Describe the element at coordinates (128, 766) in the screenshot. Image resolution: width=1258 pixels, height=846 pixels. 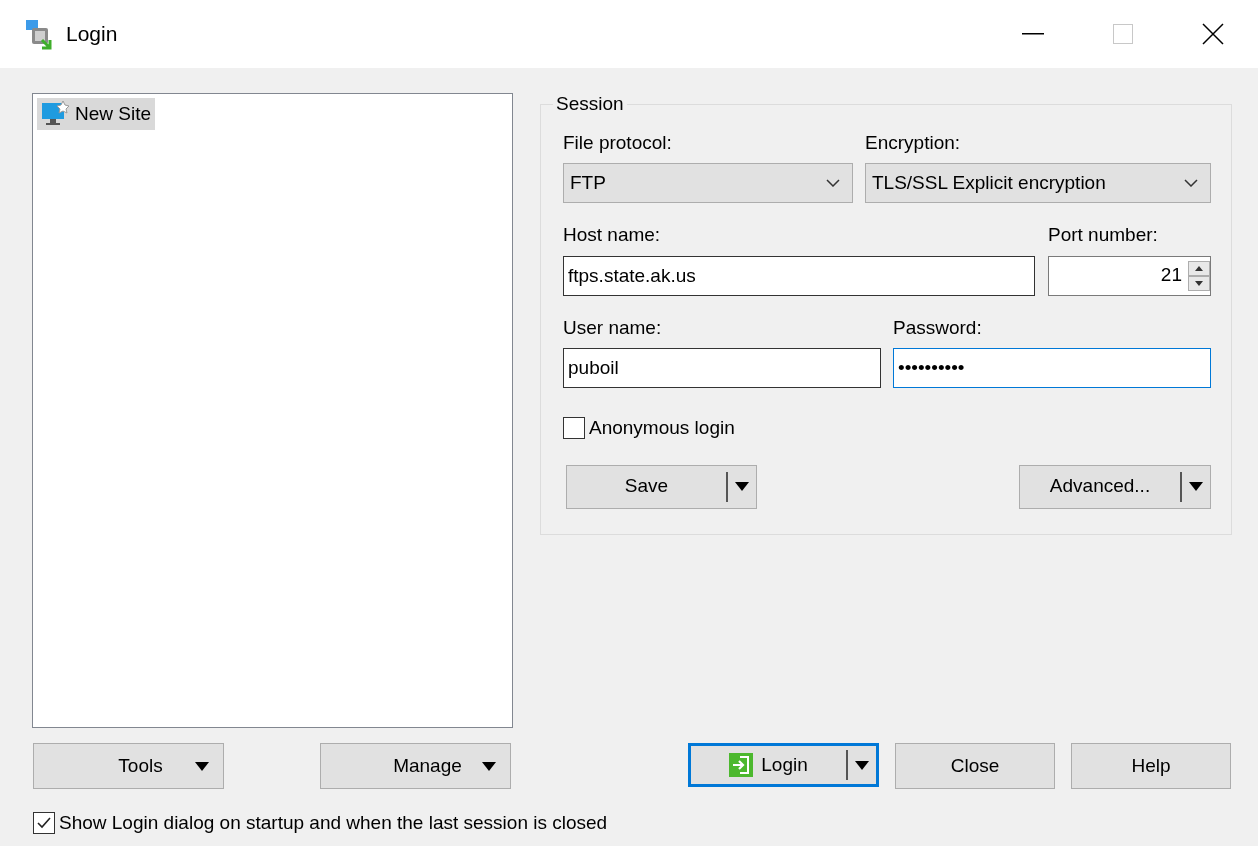
I see `menu-button: Tools` at that location.